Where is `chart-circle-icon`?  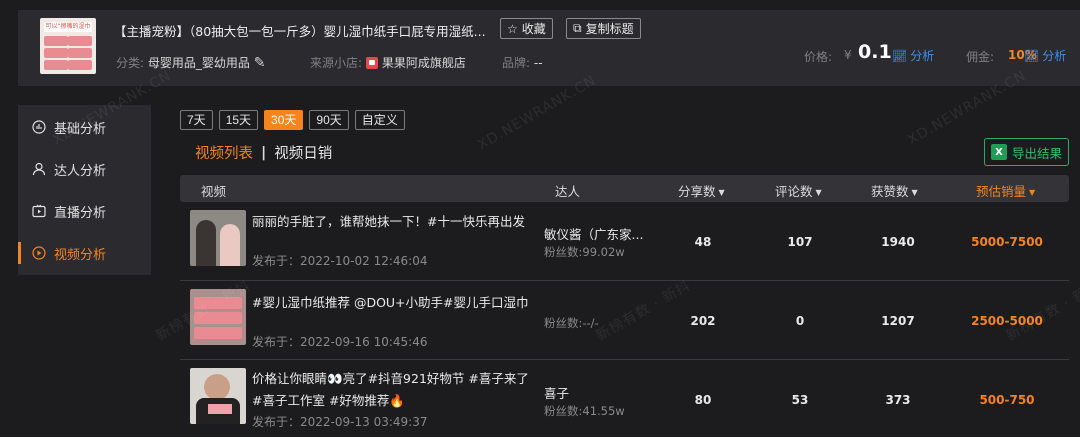 chart-circle-icon is located at coordinates (39, 127).